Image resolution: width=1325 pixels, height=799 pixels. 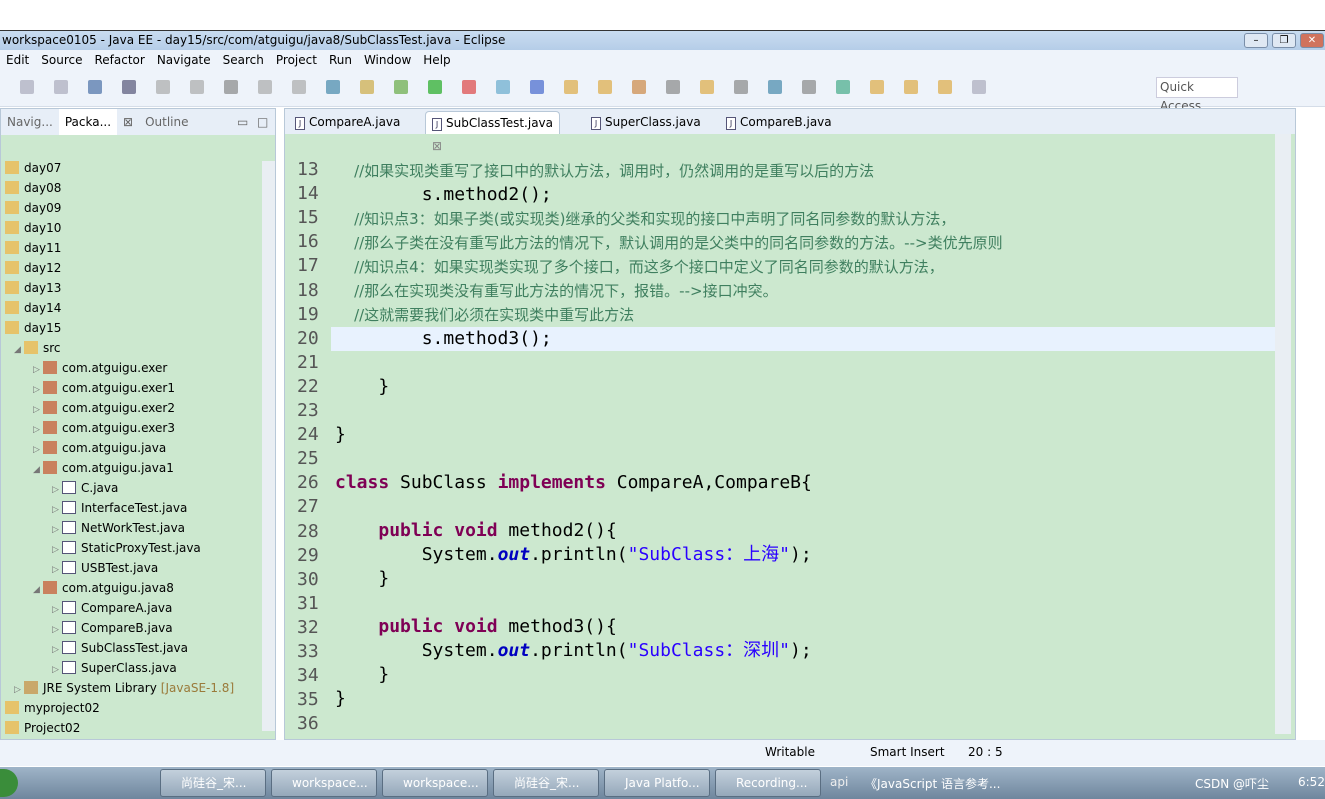 I want to click on start-button, so click(x=9, y=783).